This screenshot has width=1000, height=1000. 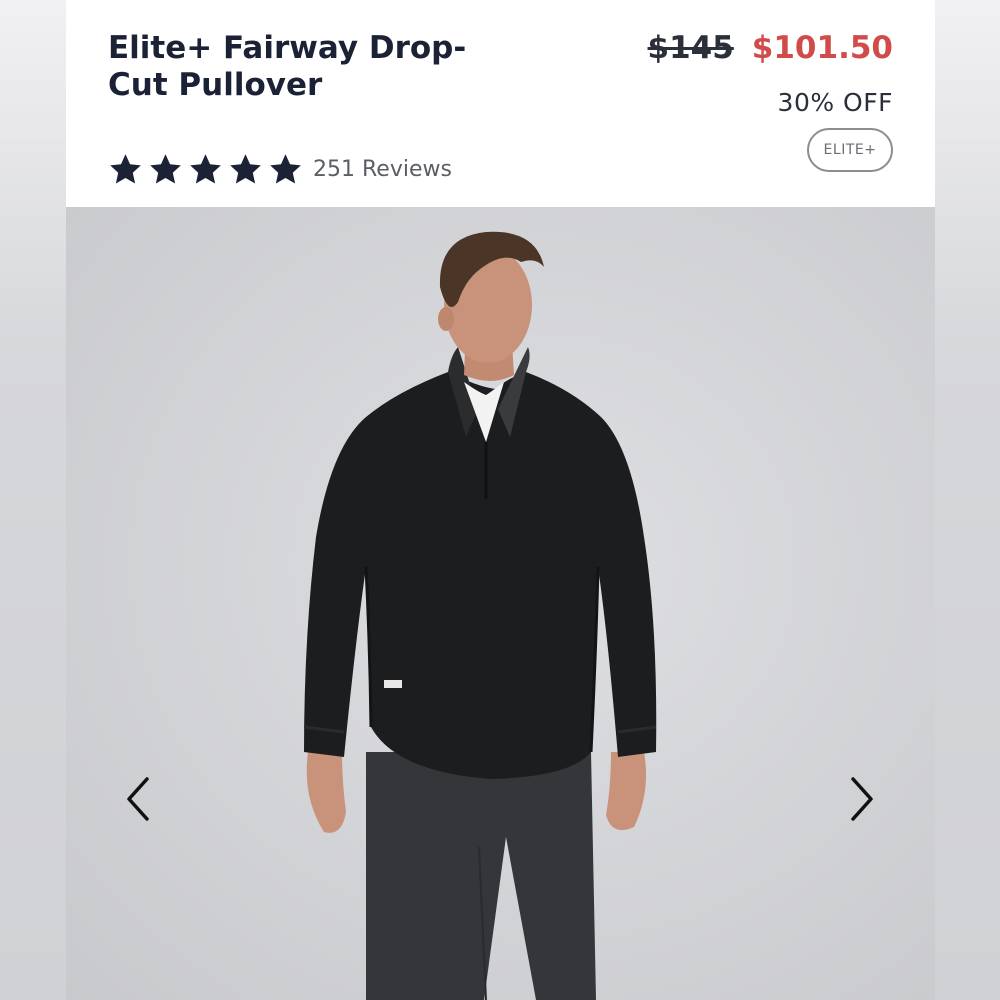 I want to click on next-image-button, so click(x=862, y=799).